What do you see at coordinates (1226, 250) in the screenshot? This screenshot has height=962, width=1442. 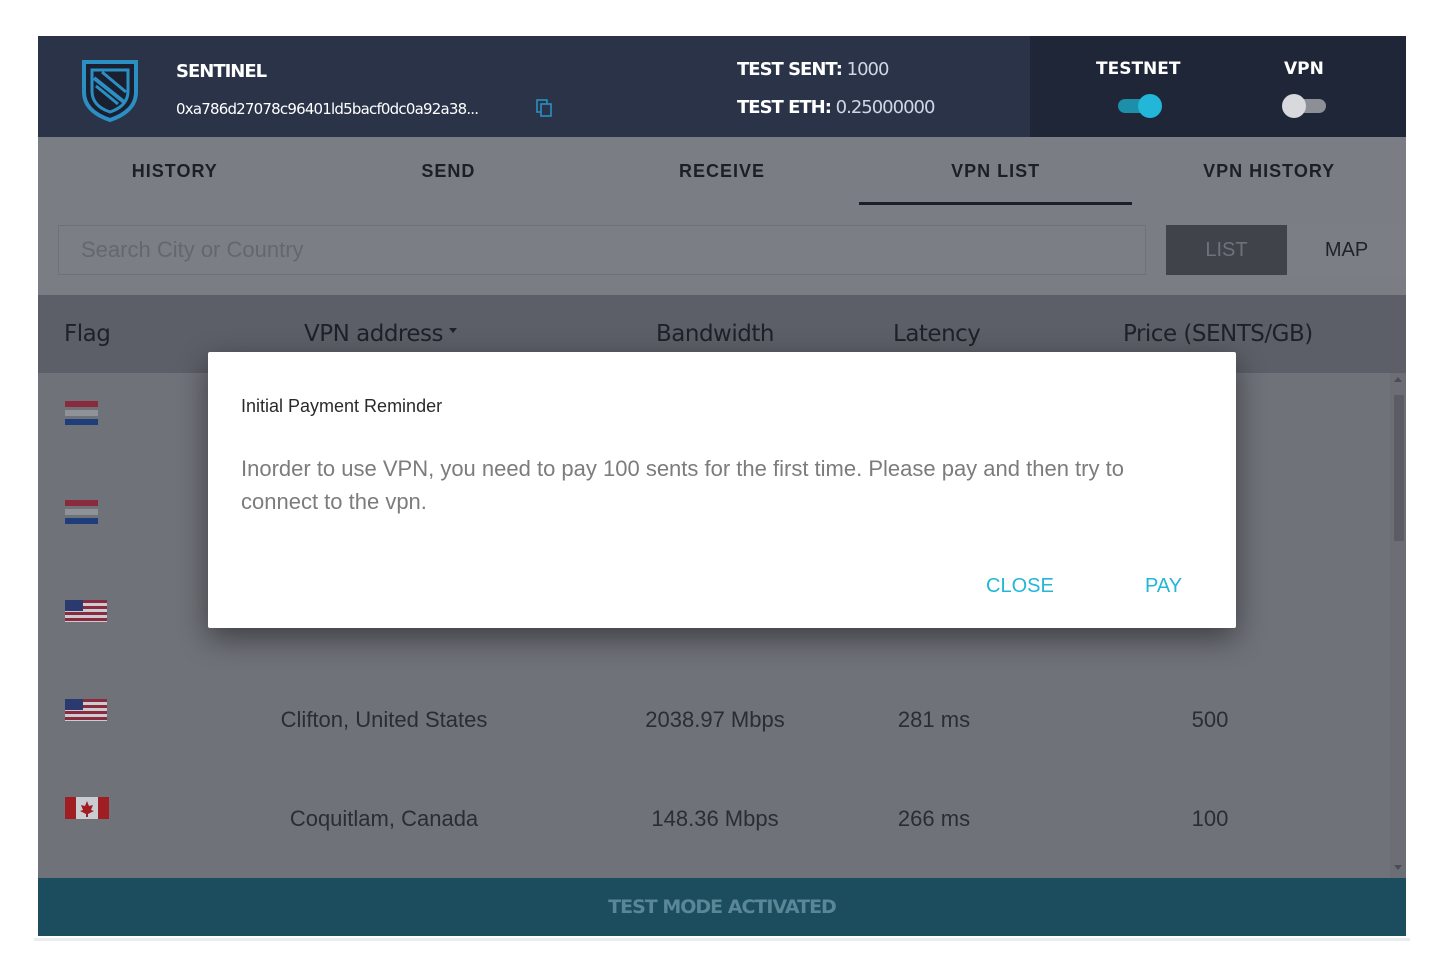 I see `list-view-button: LIST` at bounding box center [1226, 250].